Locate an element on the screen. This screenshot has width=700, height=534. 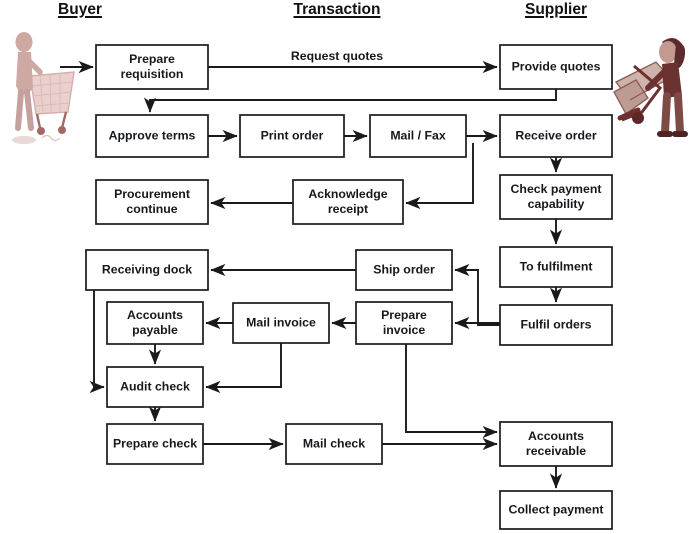
node-receive-order: Receive order is located at coordinates (556, 136).